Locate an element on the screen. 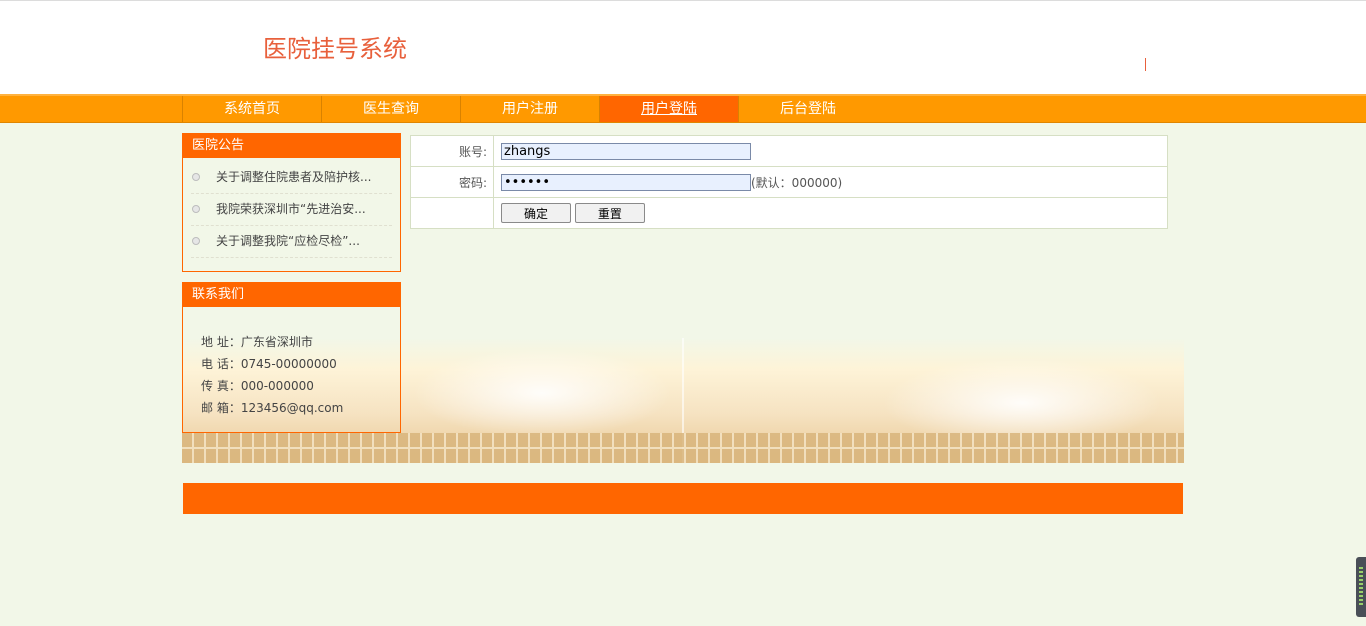  account-row: 账号: is located at coordinates (789, 151).